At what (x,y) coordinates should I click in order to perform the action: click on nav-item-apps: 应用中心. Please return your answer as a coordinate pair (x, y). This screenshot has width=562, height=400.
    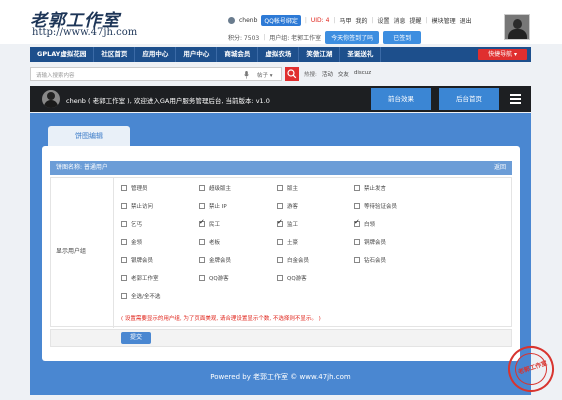
    Looking at the image, I should click on (156, 54).